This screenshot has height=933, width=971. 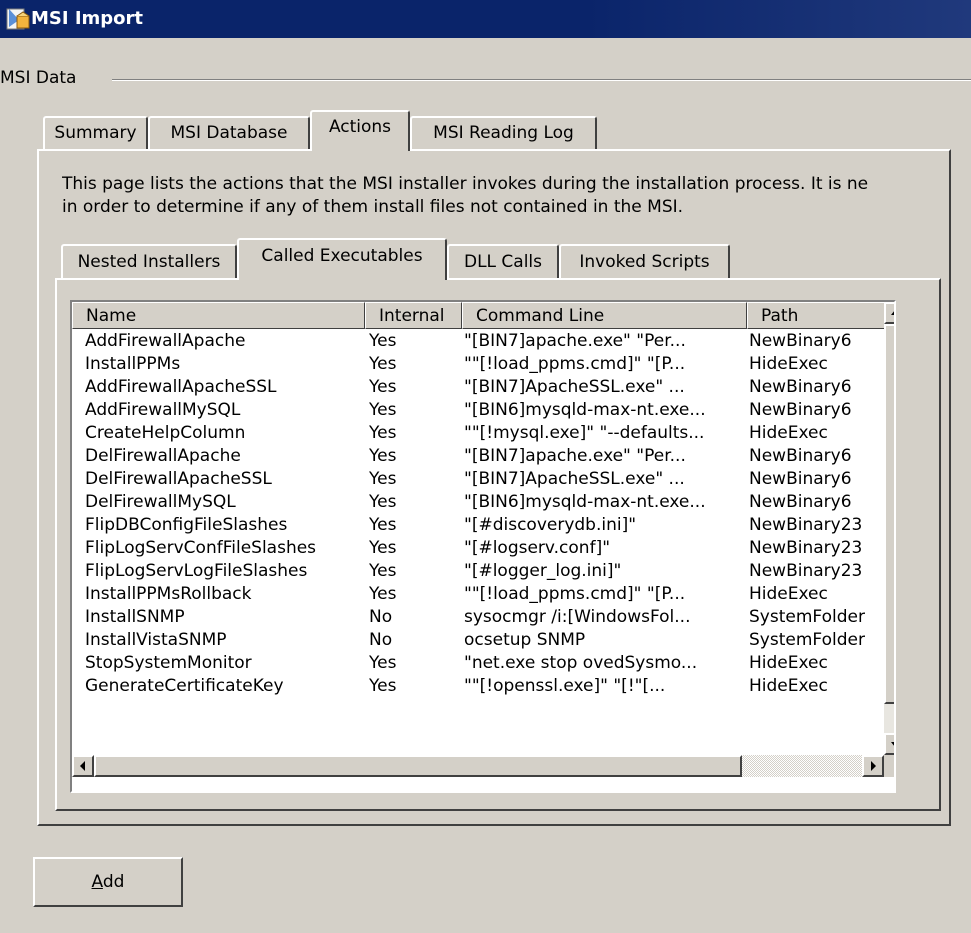 I want to click on table-cell: SystemFolder, so click(x=807, y=617).